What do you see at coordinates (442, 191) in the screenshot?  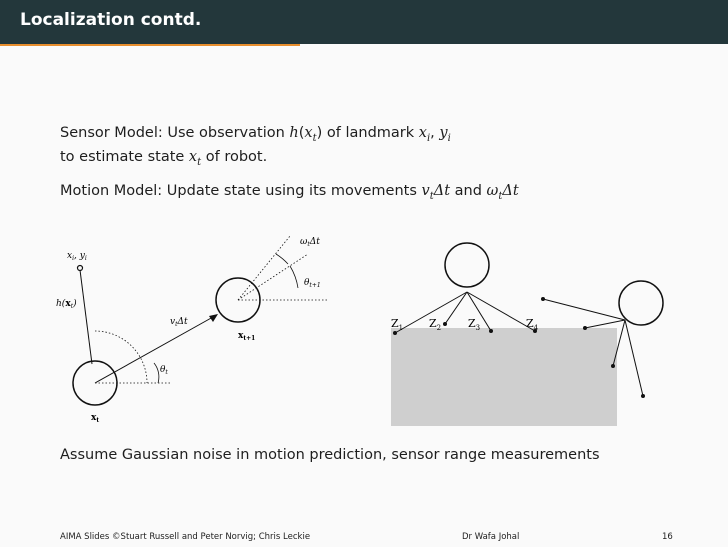 I see `math-dt1: Δt` at bounding box center [442, 191].